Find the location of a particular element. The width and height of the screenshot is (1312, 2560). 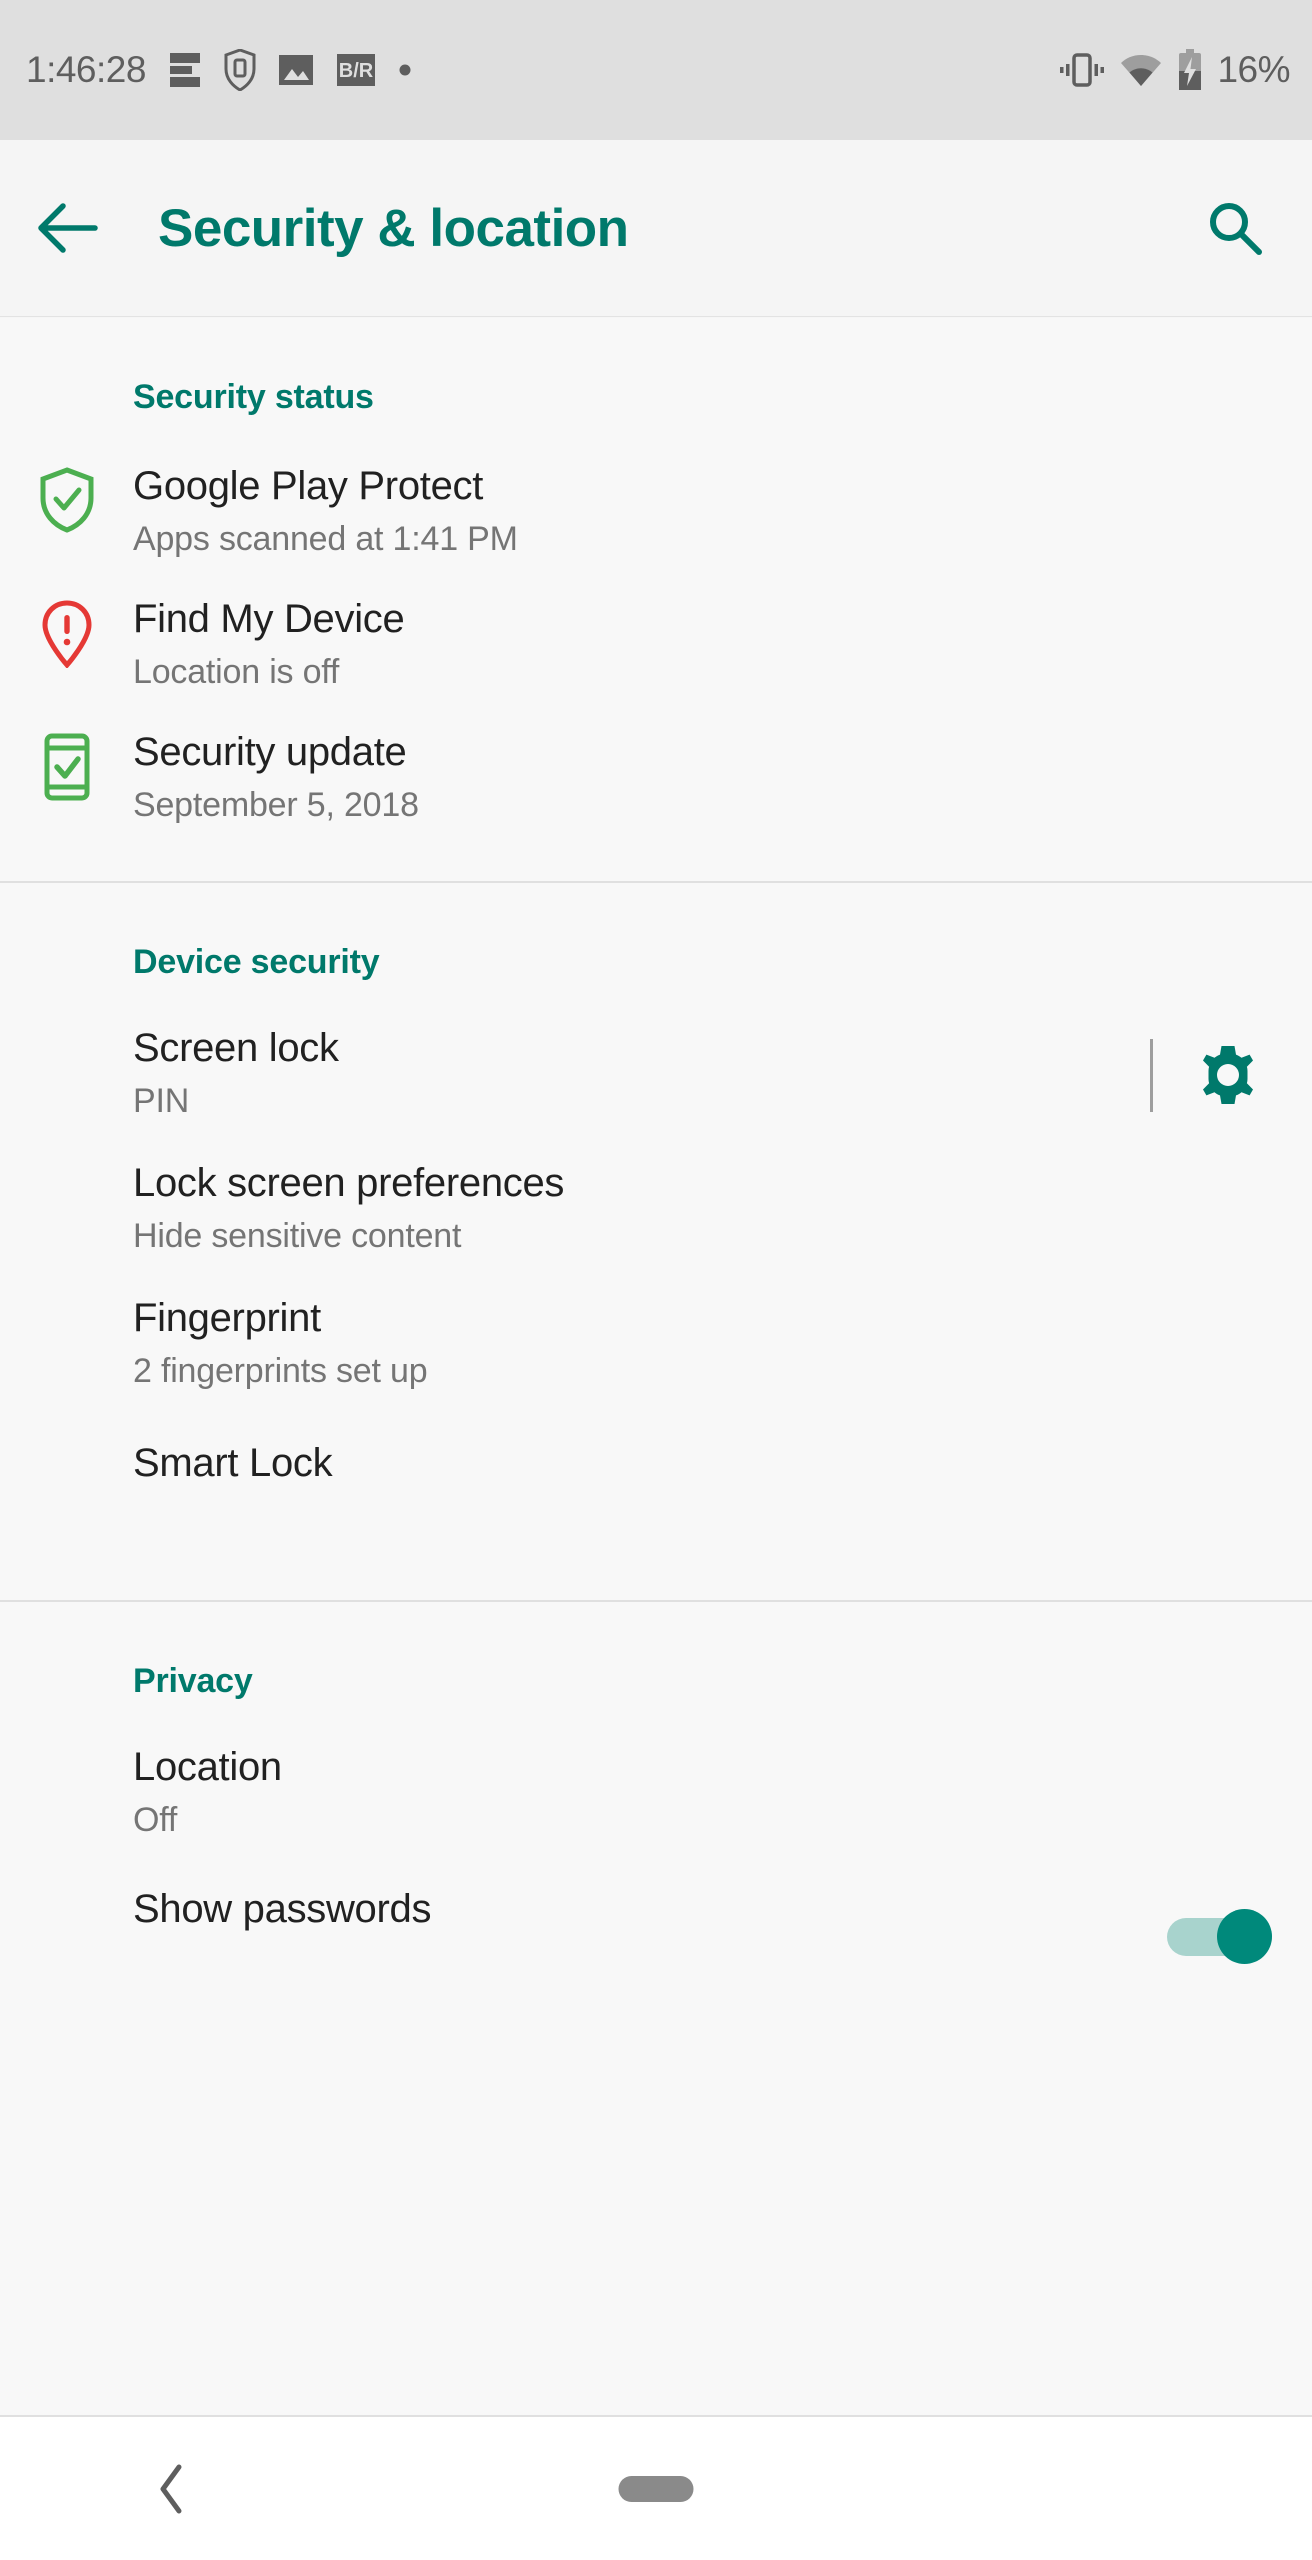

pref-title: Smart Lock is located at coordinates (233, 1463).